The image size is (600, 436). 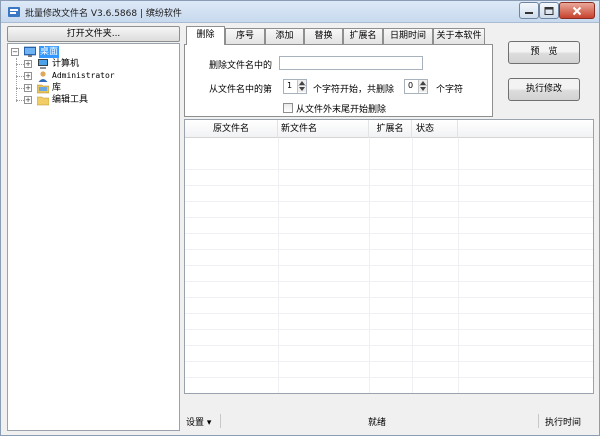 I want to click on column-new-name: 新文件名, so click(x=323, y=129).